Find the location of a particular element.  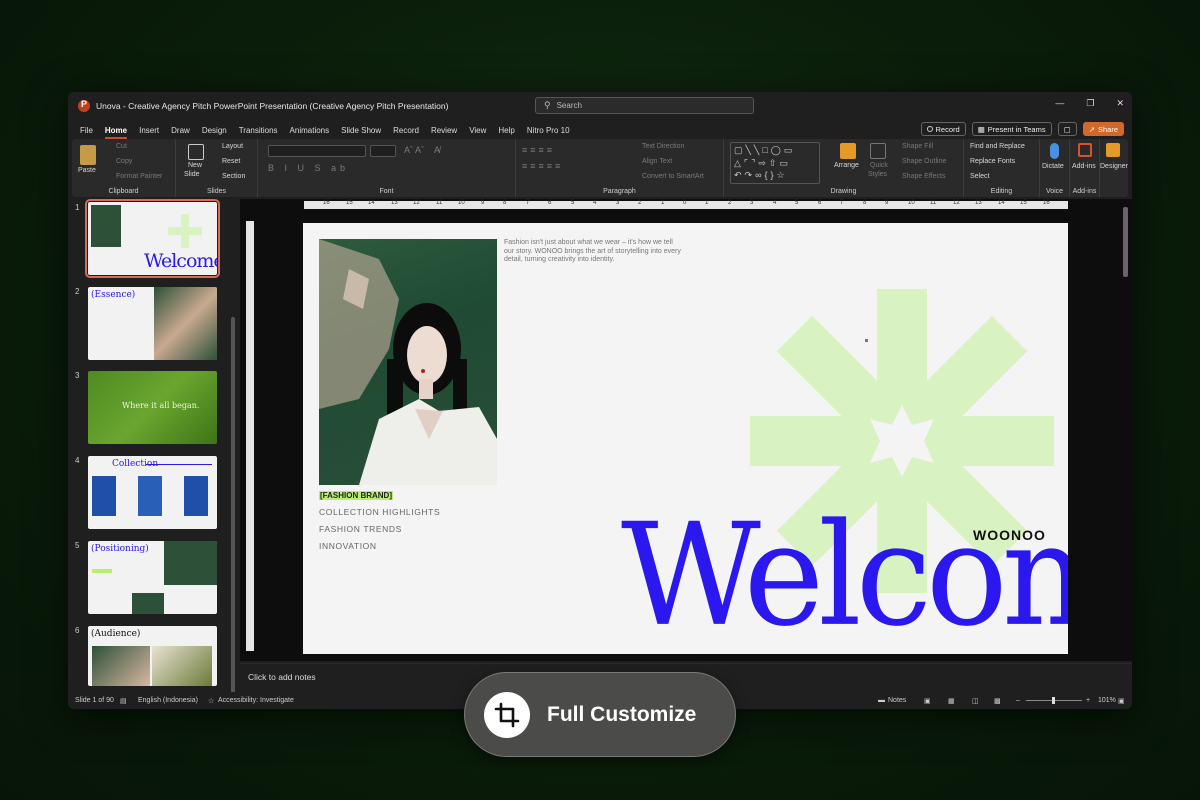

shape-outline-button: Shape Outline is located at coordinates (924, 161).